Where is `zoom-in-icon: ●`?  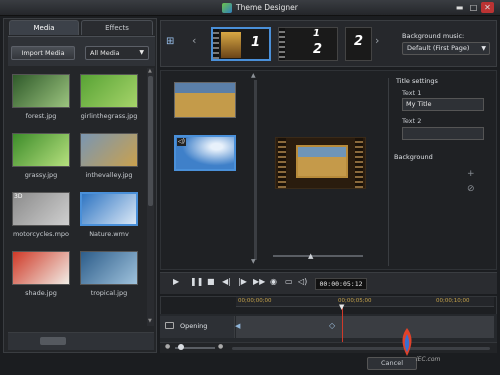
zoom-in-icon: ● is located at coordinates (220, 346).